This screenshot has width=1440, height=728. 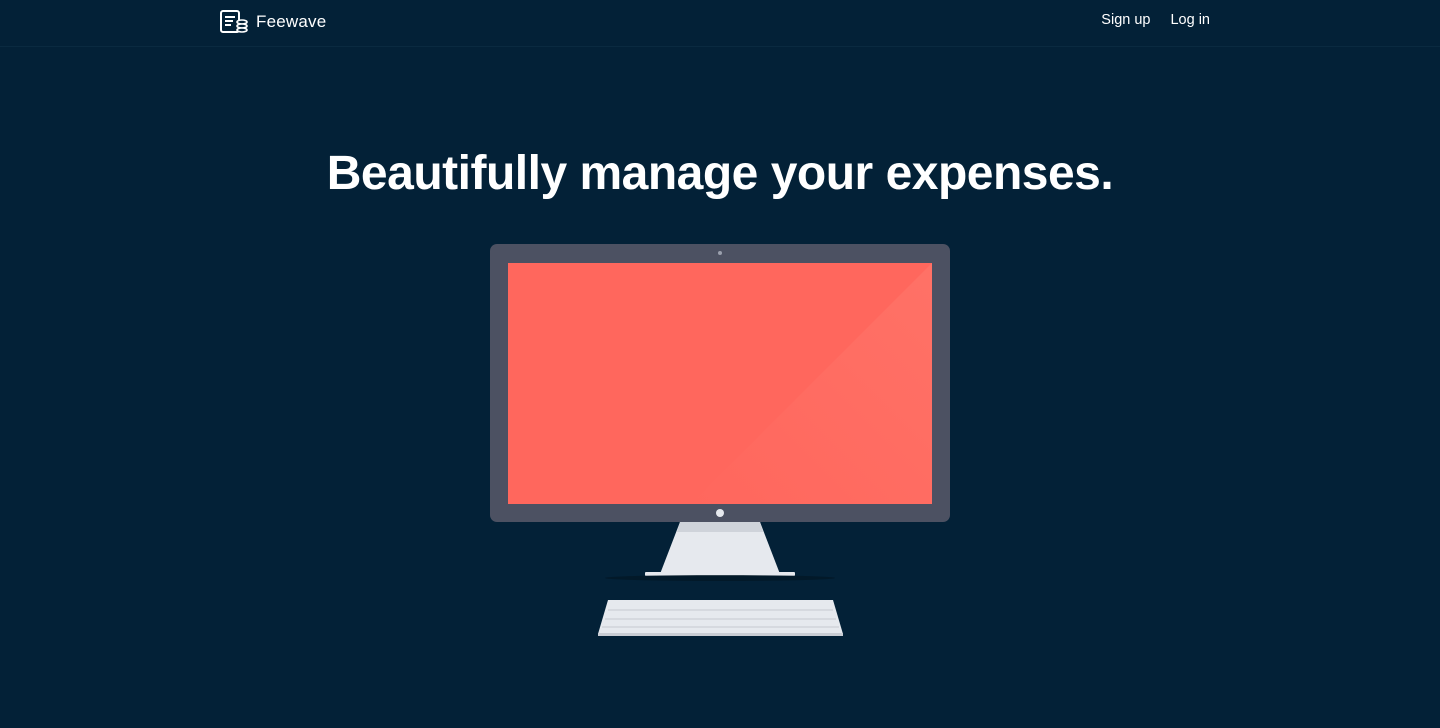 What do you see at coordinates (720, 23) in the screenshot?
I see `top-navbar: Feewave Sign up Log in` at bounding box center [720, 23].